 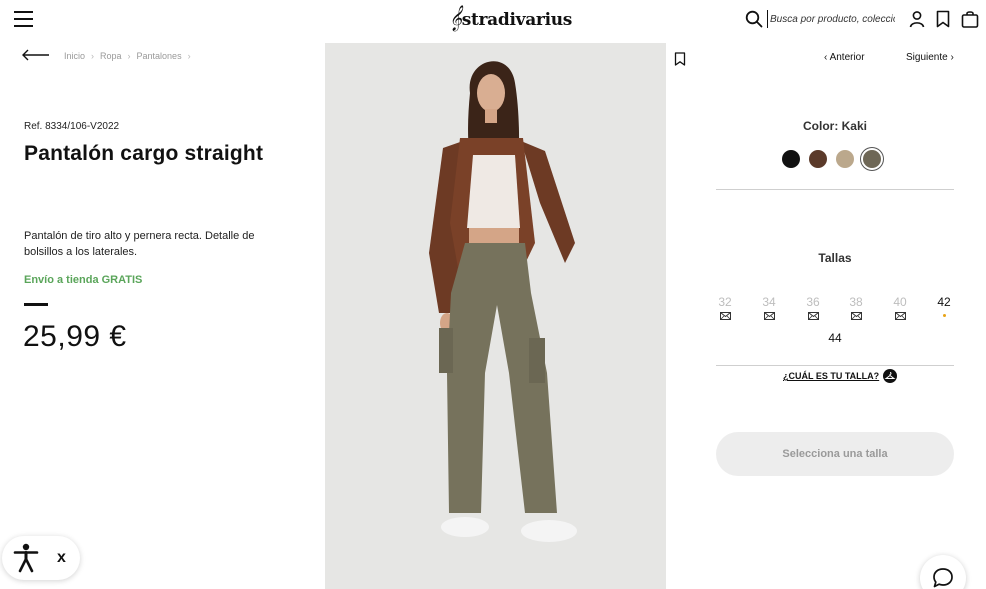 I want to click on chevron-right-icon: ›, so click(x=950, y=57).